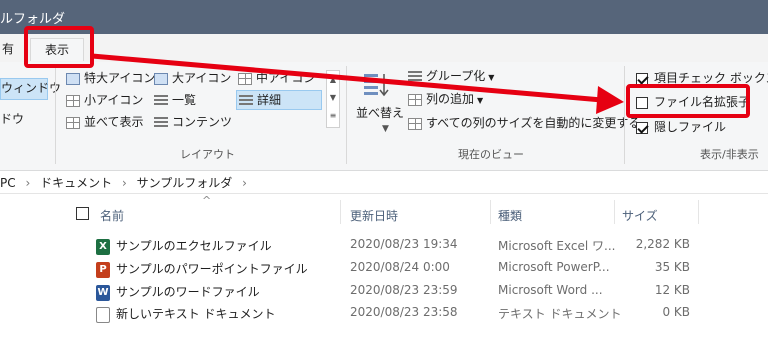 Image resolution: width=768 pixels, height=348 pixels. I want to click on annotation-arrow-line, so click(347, 78).